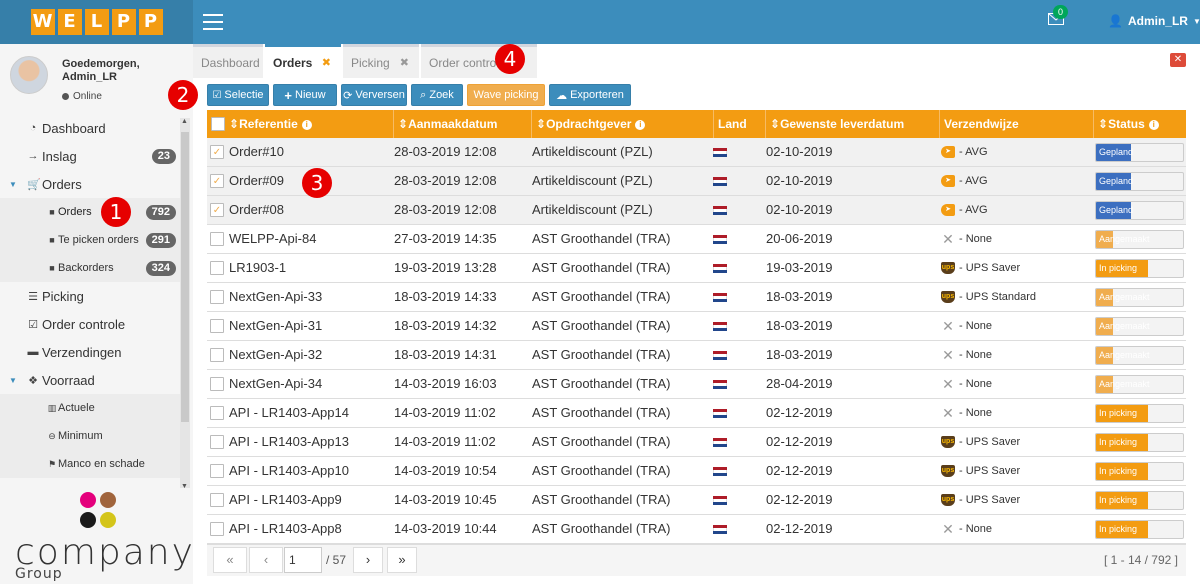  What do you see at coordinates (1017, 124) in the screenshot?
I see `col-verzendwijze: Verzendwijze` at bounding box center [1017, 124].